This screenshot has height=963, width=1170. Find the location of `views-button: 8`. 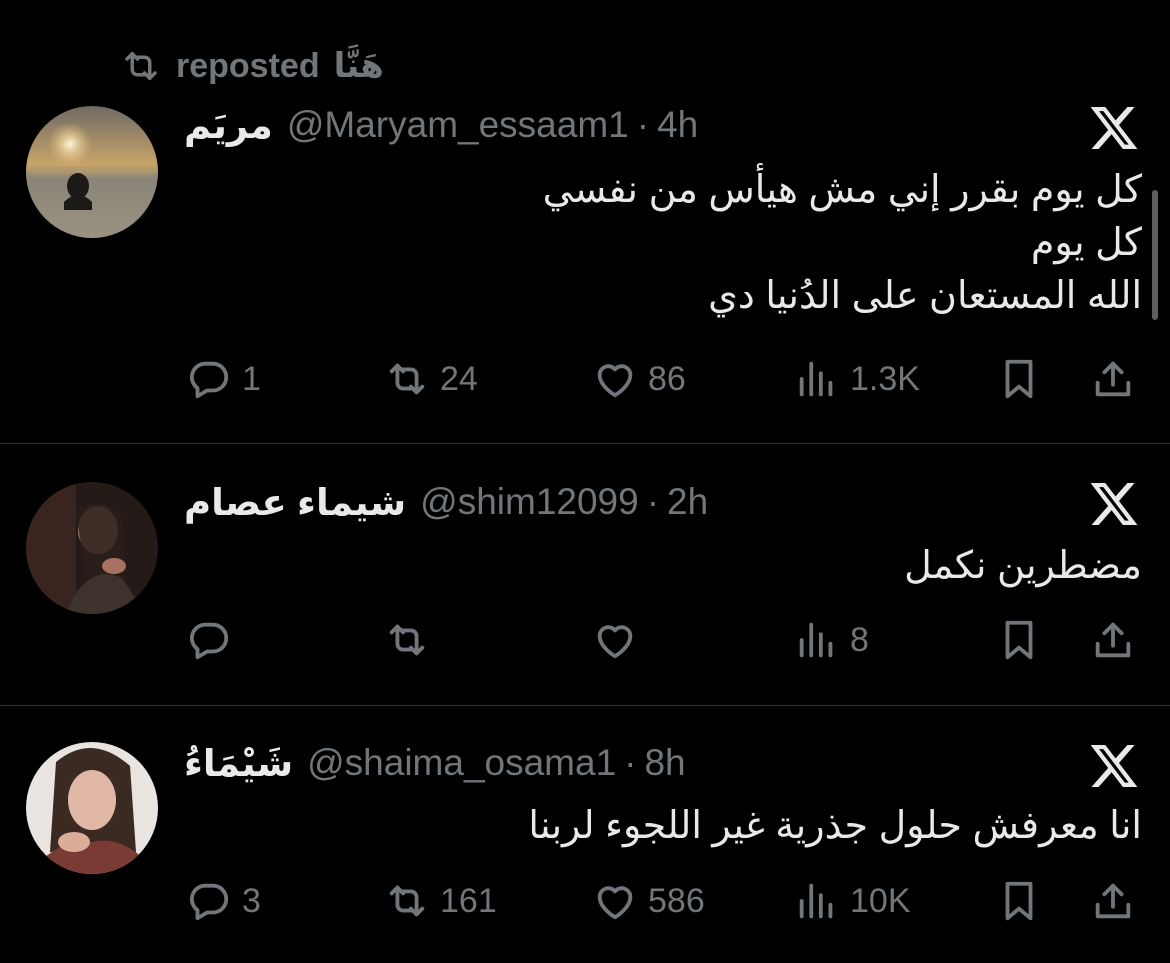

views-button: 8 is located at coordinates (831, 640).